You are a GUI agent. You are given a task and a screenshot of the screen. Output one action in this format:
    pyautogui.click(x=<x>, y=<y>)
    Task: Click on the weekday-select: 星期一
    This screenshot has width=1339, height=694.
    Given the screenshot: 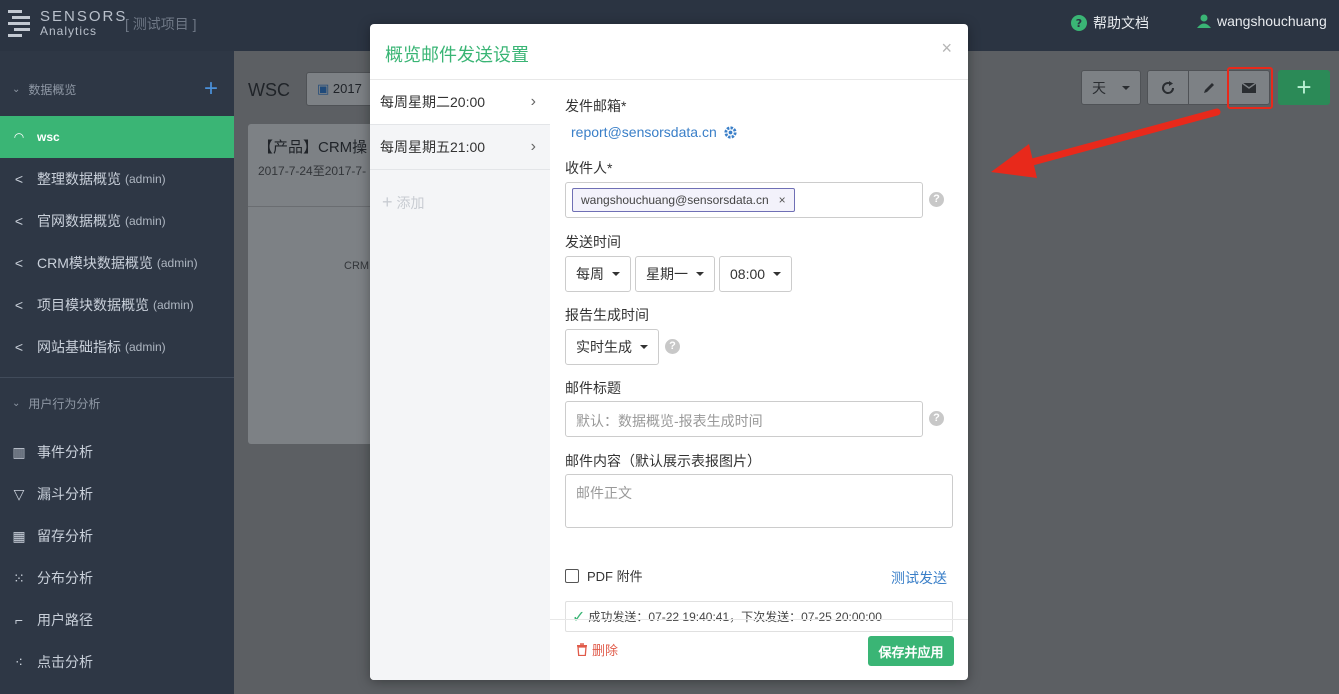 What is the action you would take?
    pyautogui.click(x=675, y=274)
    